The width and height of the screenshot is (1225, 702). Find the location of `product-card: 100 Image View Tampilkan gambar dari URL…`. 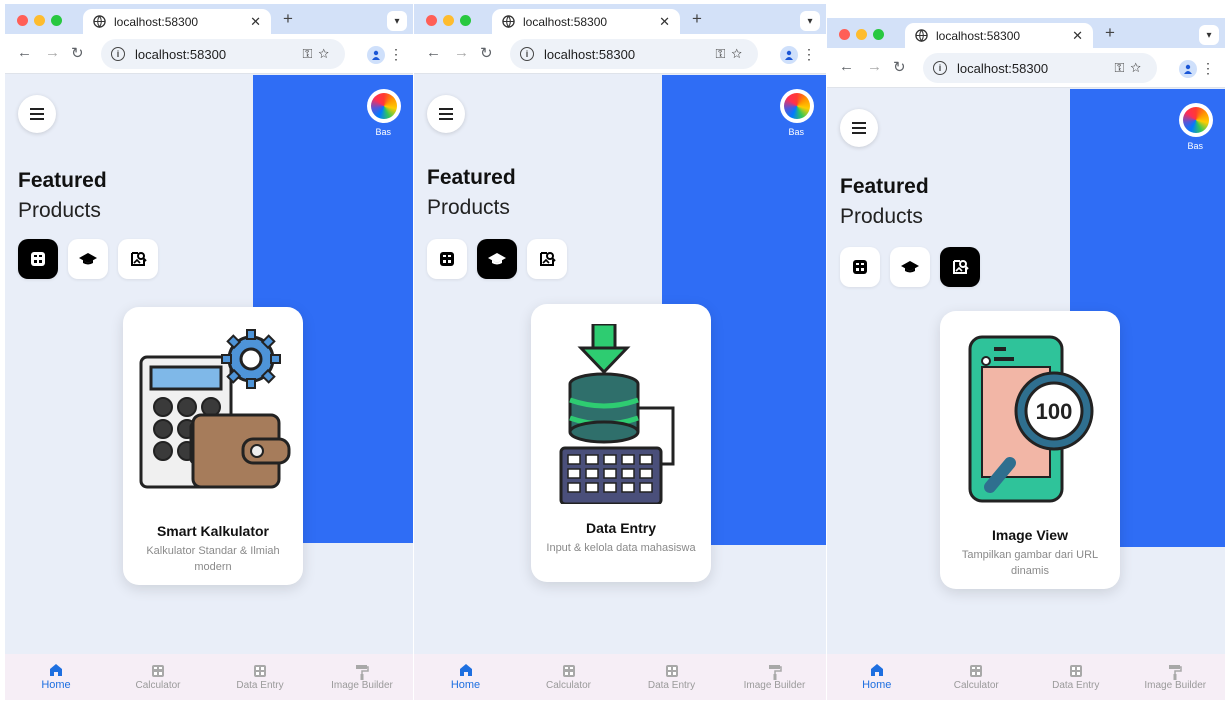

product-card: 100 Image View Tampilkan gambar dari URL… is located at coordinates (1030, 450).